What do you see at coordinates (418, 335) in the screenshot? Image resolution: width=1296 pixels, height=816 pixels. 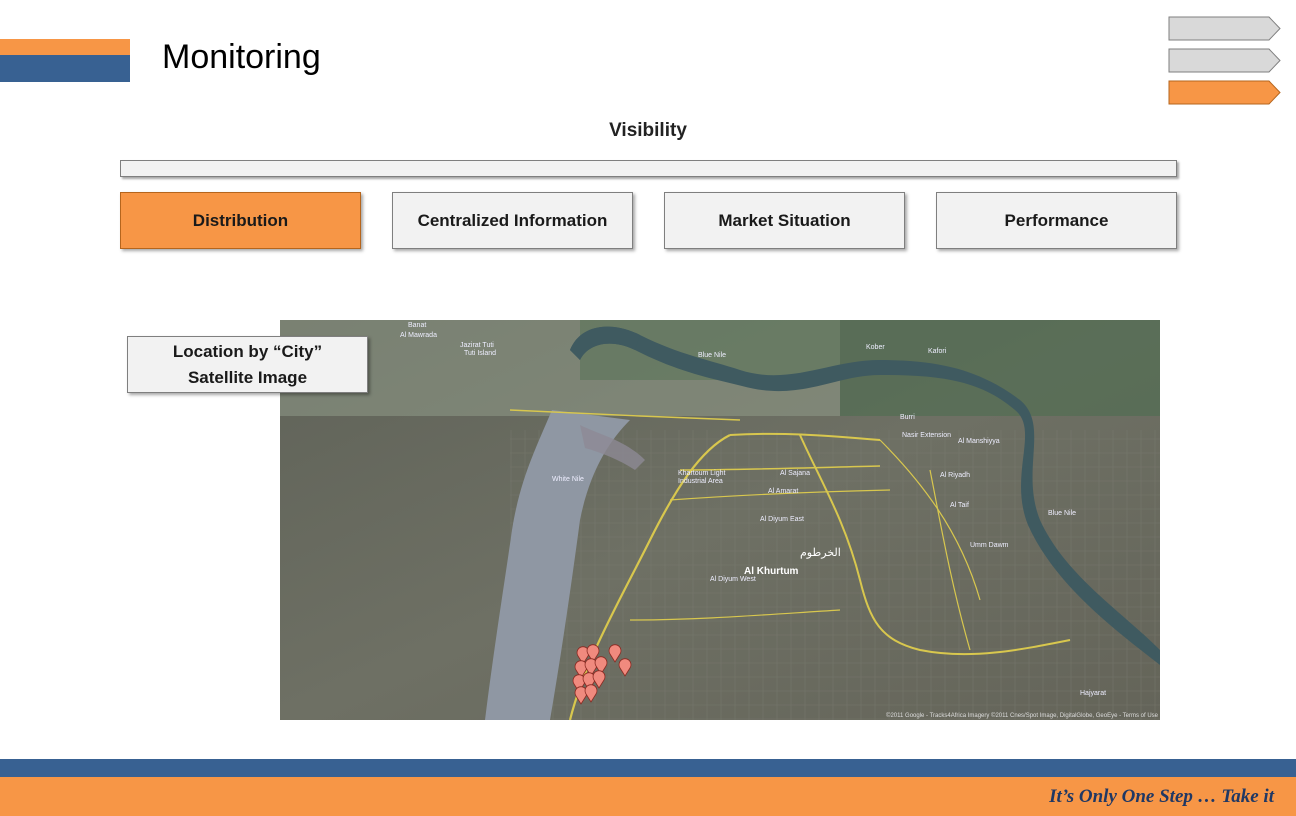 I see `map-label-al-mawrada: Al Mawrada` at bounding box center [418, 335].